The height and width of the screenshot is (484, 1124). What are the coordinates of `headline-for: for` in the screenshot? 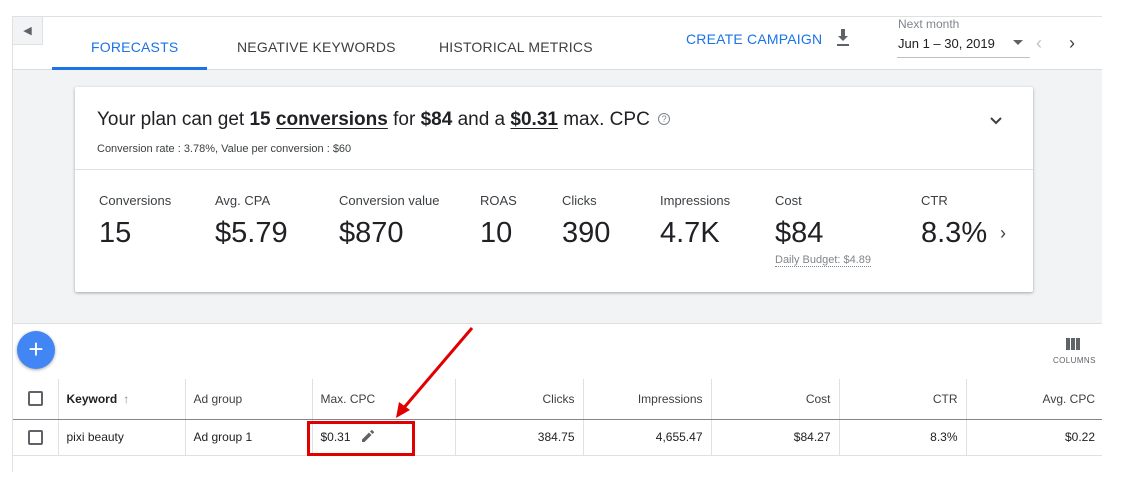 It's located at (404, 119).